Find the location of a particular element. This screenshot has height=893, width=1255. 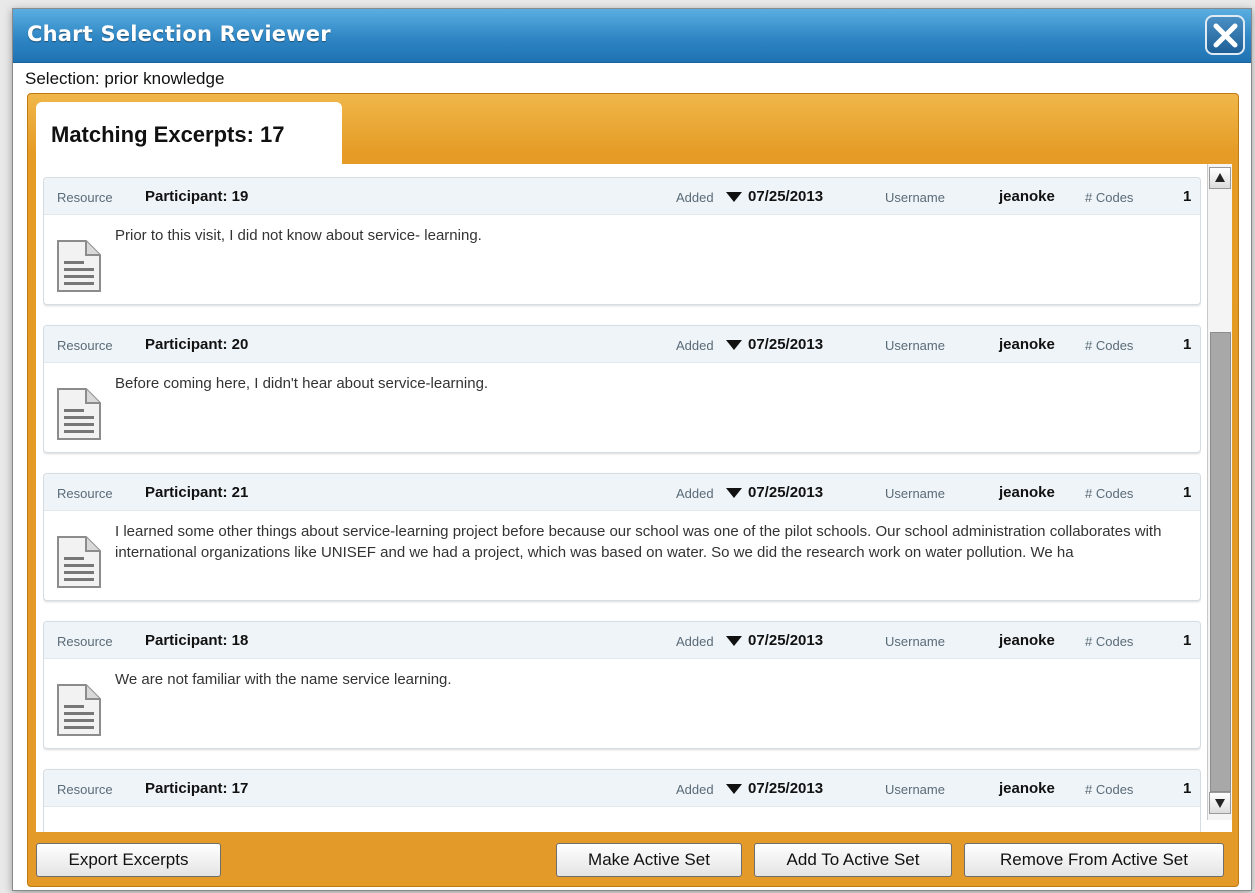

close-button is located at coordinates (1225, 35).